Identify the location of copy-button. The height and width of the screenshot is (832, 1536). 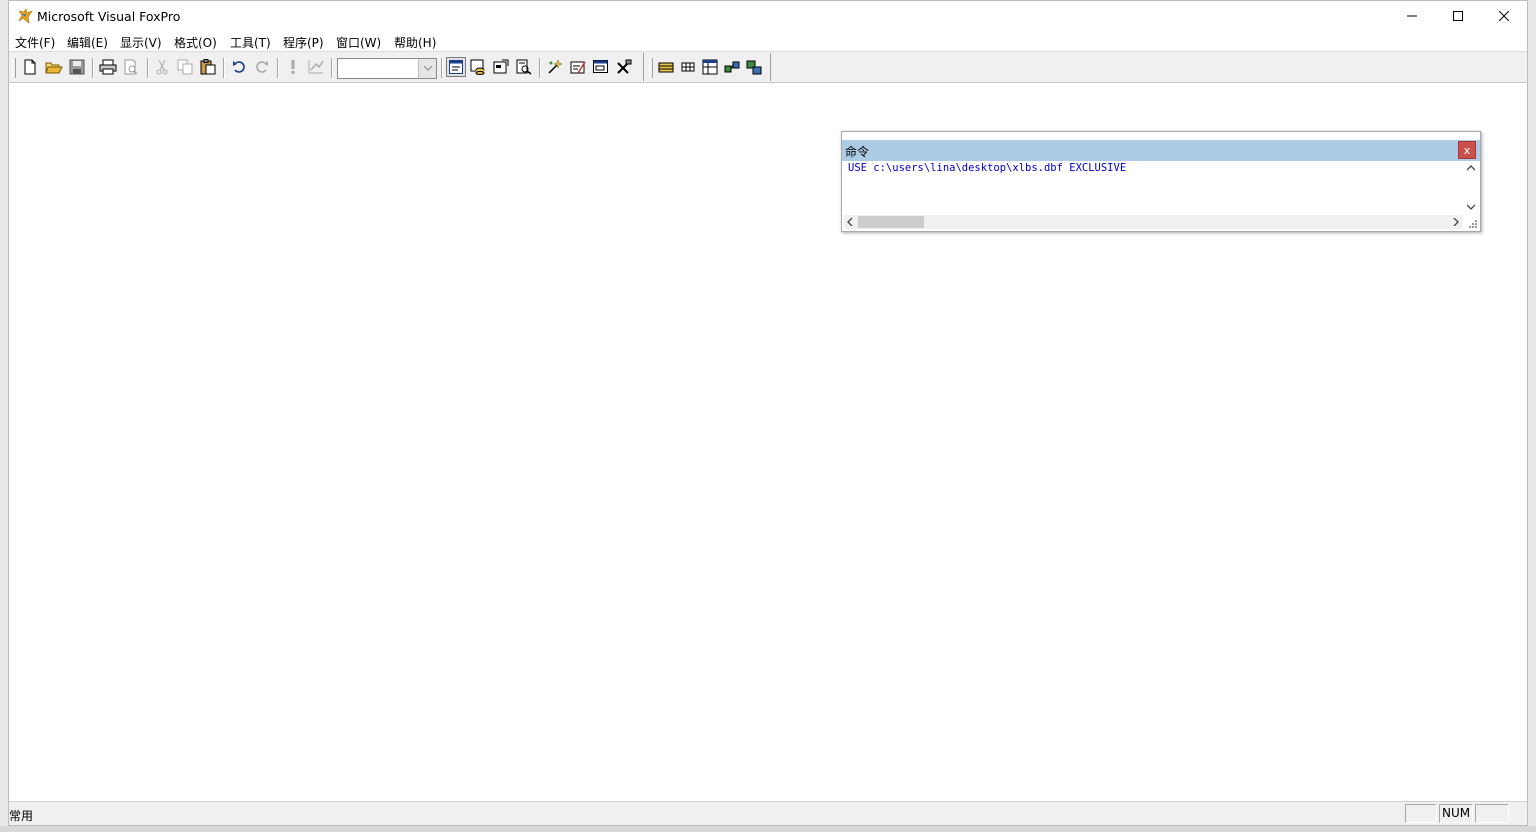
(185, 67).